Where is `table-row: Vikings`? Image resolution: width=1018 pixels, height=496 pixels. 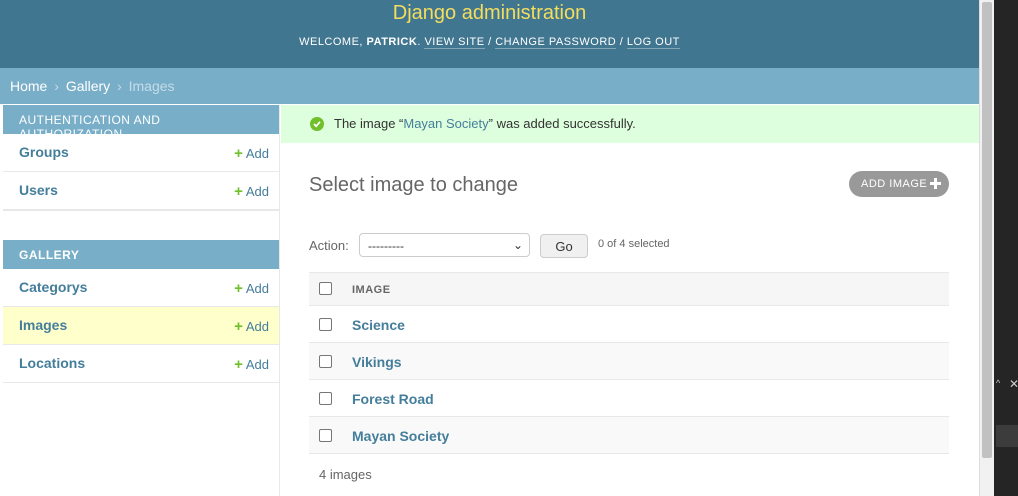 table-row: Vikings is located at coordinates (629, 361).